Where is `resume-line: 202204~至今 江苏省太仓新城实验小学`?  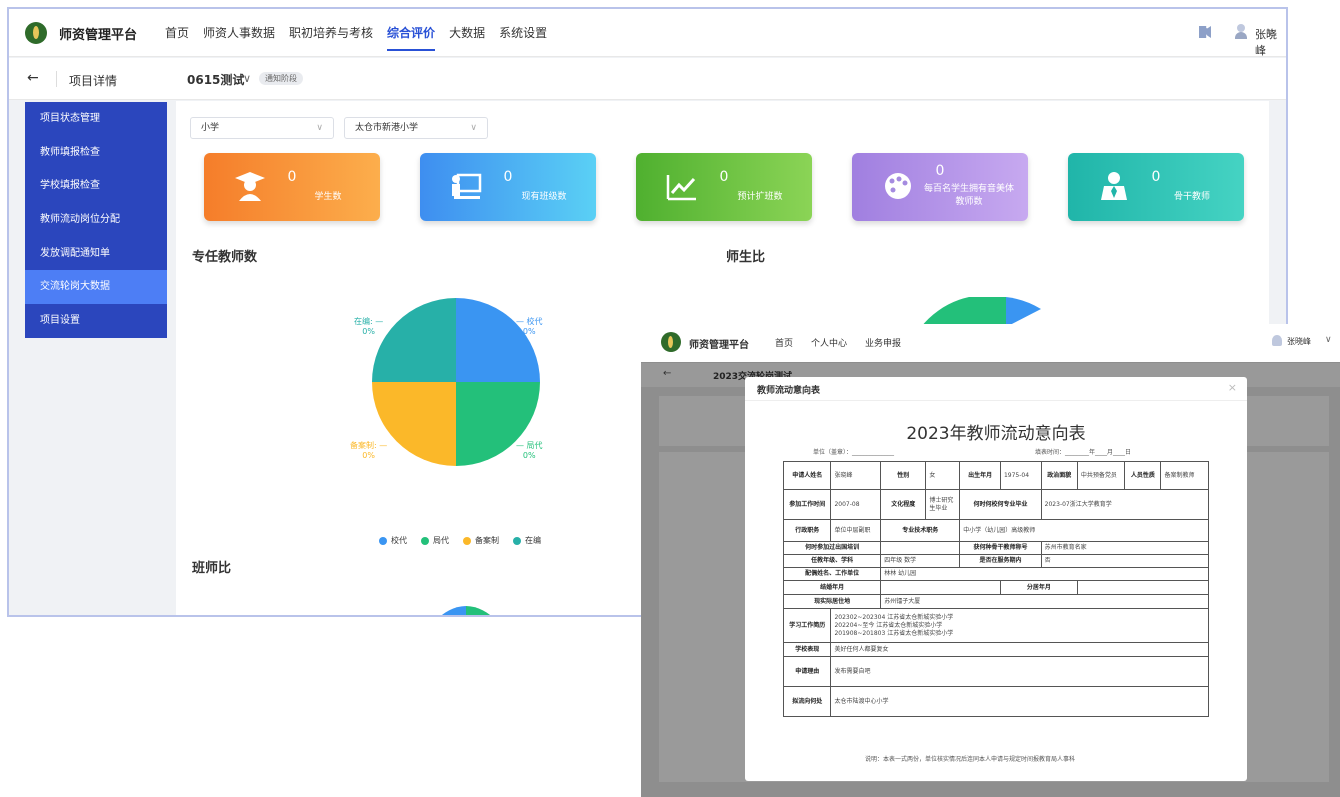
resume-line: 202204~至今 江苏省太仓新城实验小学 is located at coordinates (888, 625).